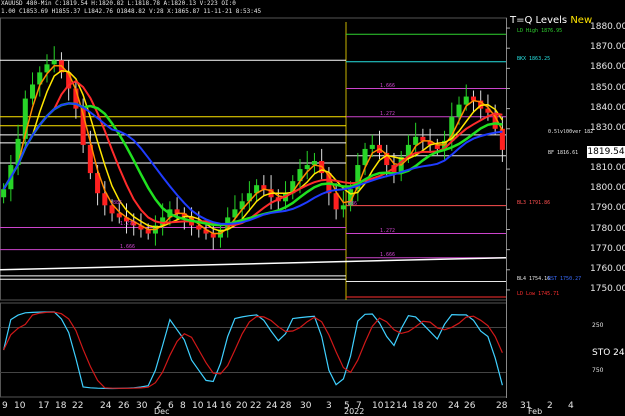  What do you see at coordinates (607, 188) in the screenshot?
I see `y-tick-label: 1800.00` at bounding box center [607, 188].